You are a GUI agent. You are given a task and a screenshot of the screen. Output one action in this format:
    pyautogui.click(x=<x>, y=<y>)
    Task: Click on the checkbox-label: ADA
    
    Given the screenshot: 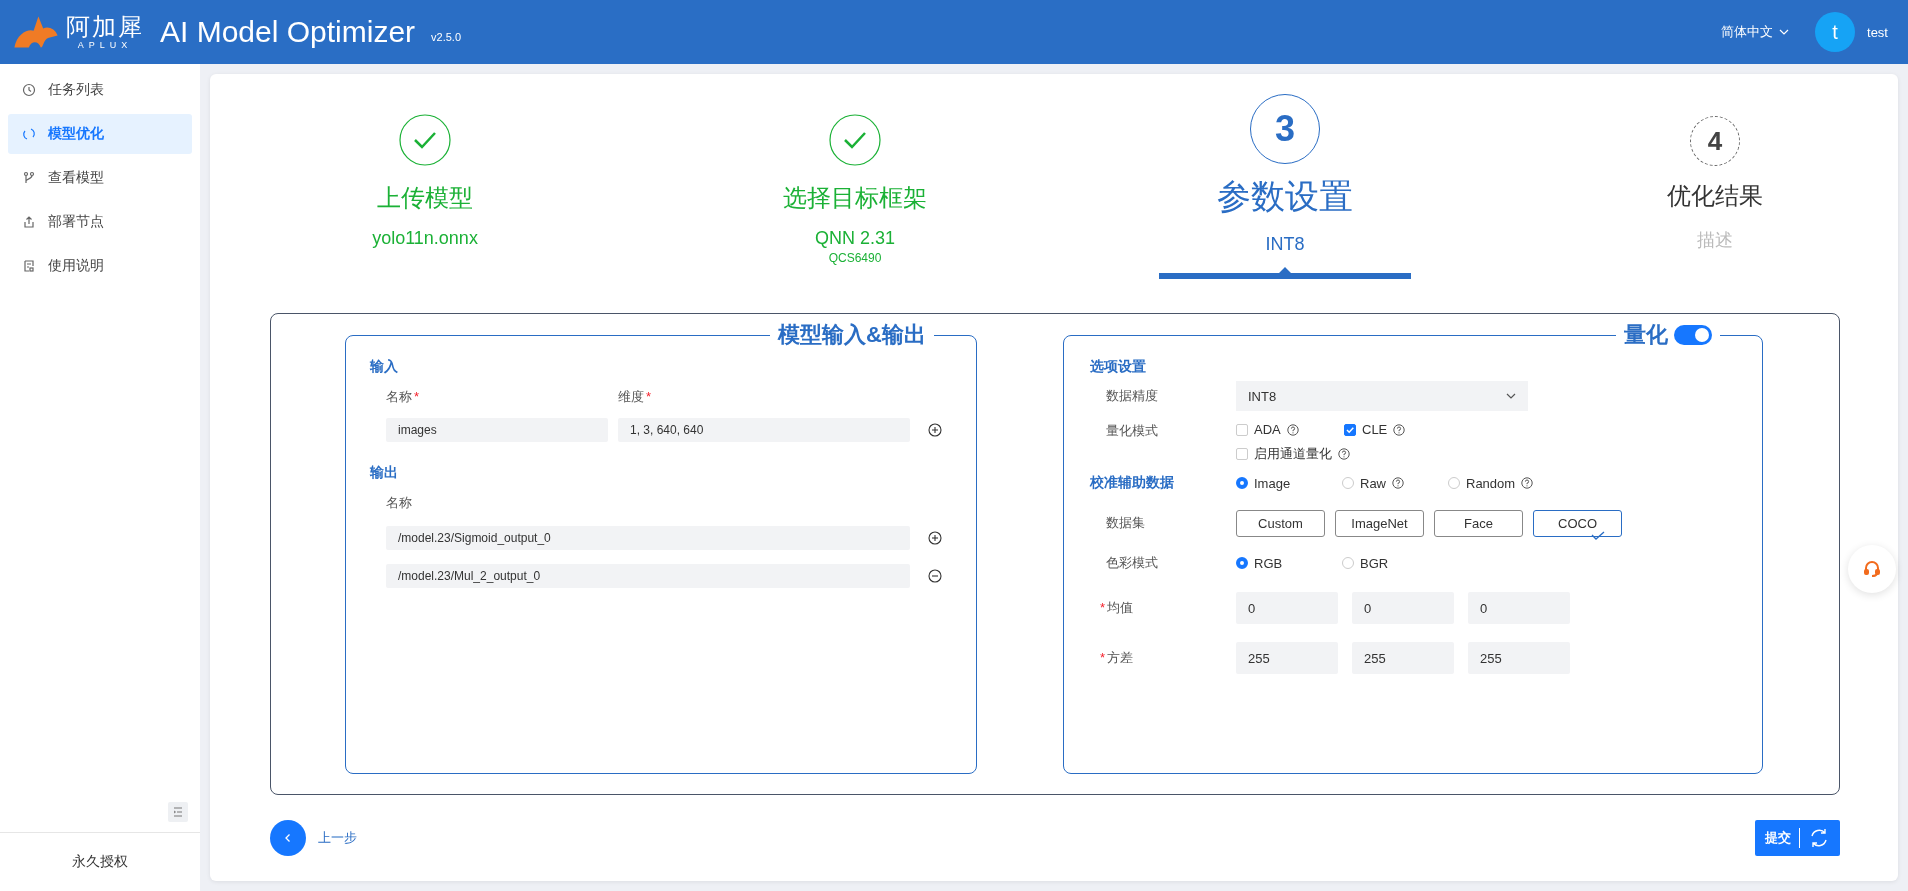 What is the action you would take?
    pyautogui.click(x=1267, y=429)
    